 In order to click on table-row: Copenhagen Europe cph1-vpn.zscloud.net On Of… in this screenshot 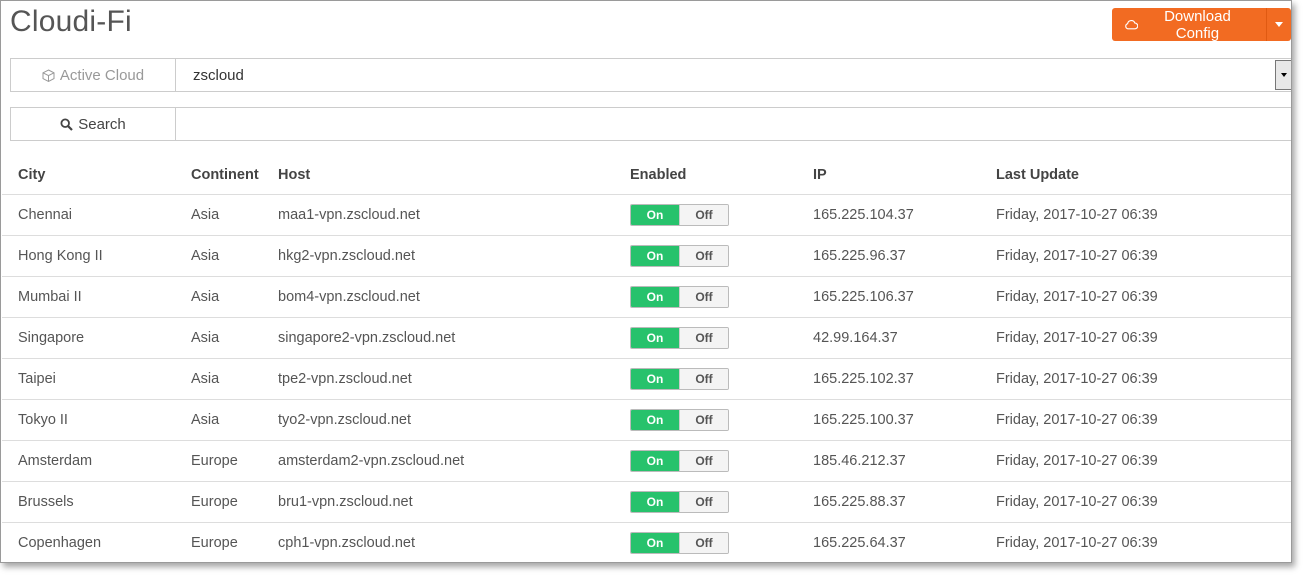, I will do `click(646, 542)`.